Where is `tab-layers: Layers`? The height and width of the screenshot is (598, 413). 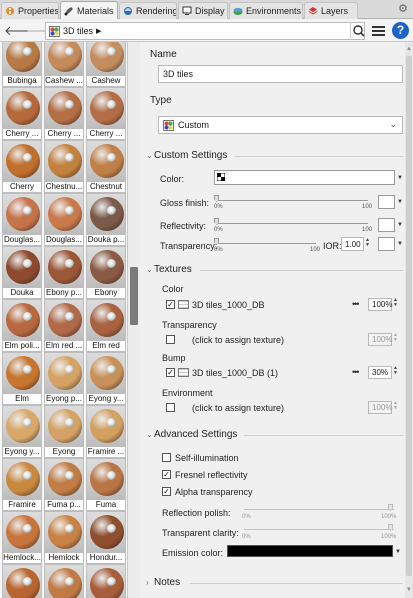 tab-layers: Layers is located at coordinates (331, 10).